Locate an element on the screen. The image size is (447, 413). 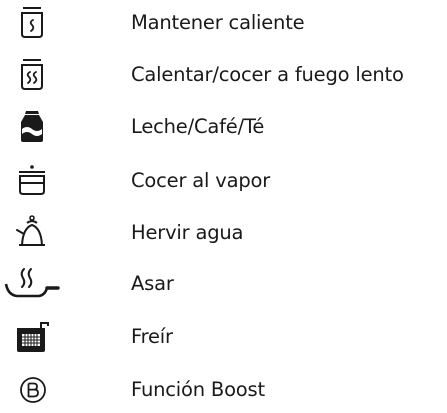
simmer-pot-icon is located at coordinates (35, 75).